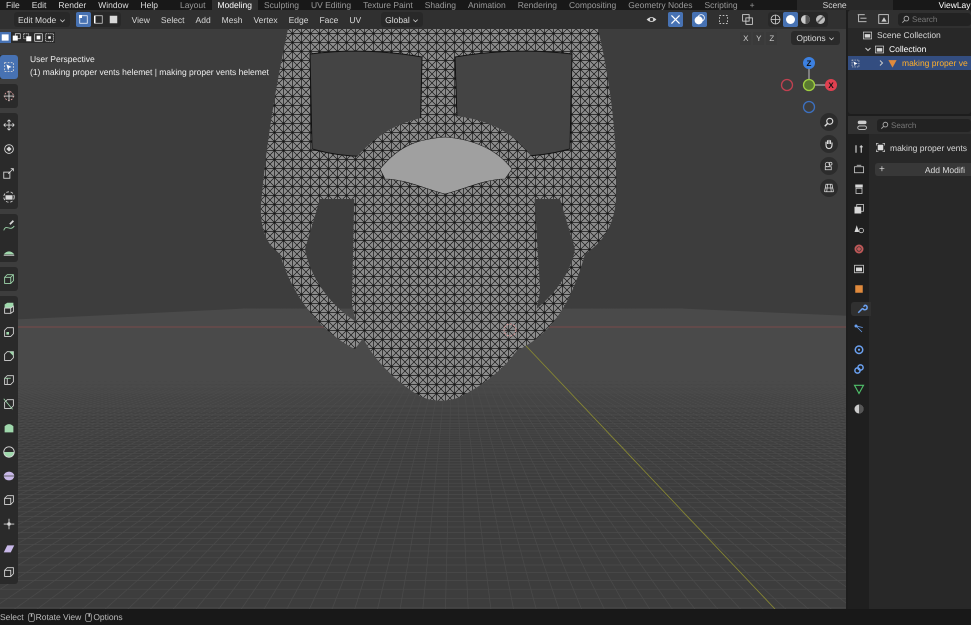  Describe the element at coordinates (829, 144) in the screenshot. I see `hand-icon` at that location.